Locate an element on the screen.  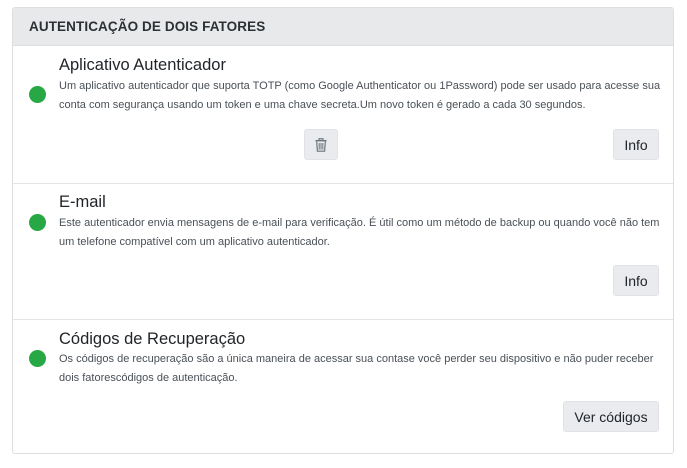
method-title: Aplicativo Autenticador is located at coordinates (142, 65).